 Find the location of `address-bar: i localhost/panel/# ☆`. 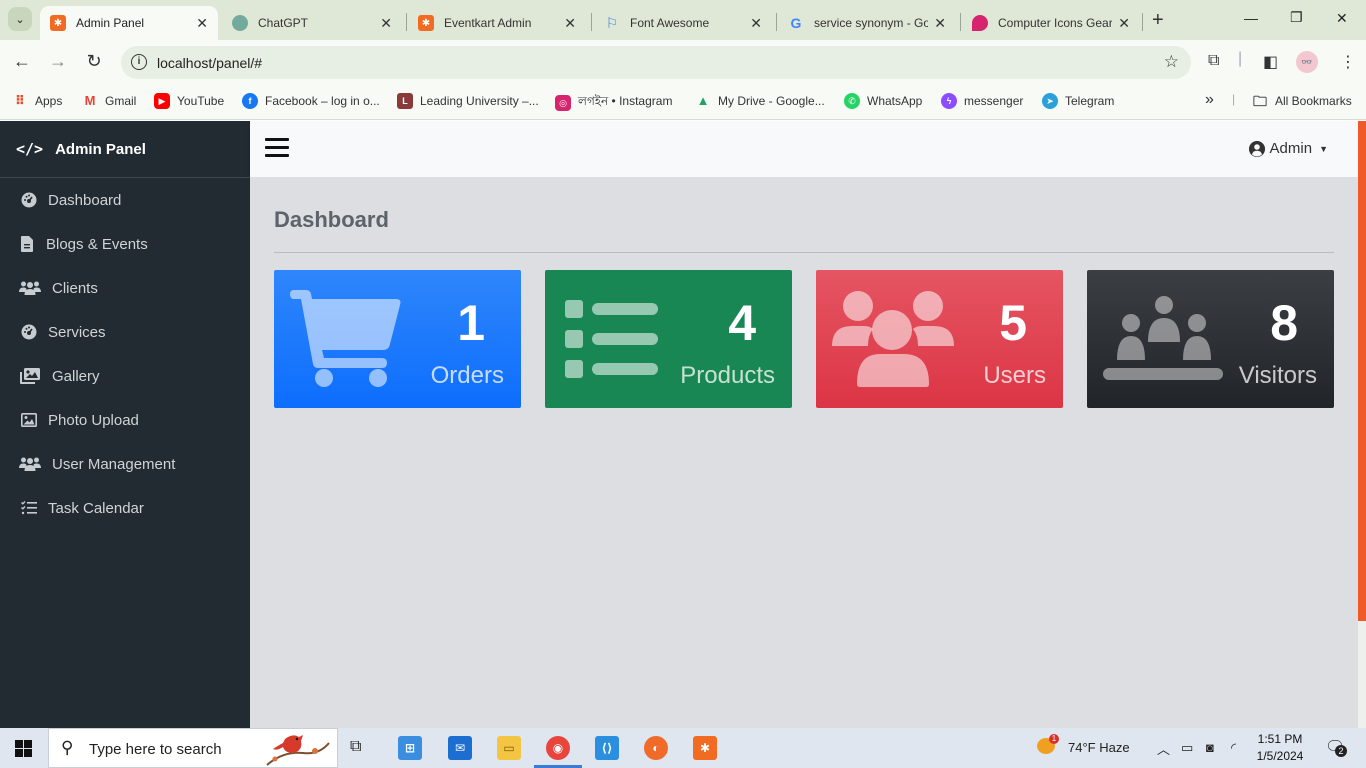

address-bar: i localhost/panel/# ☆ is located at coordinates (656, 62).